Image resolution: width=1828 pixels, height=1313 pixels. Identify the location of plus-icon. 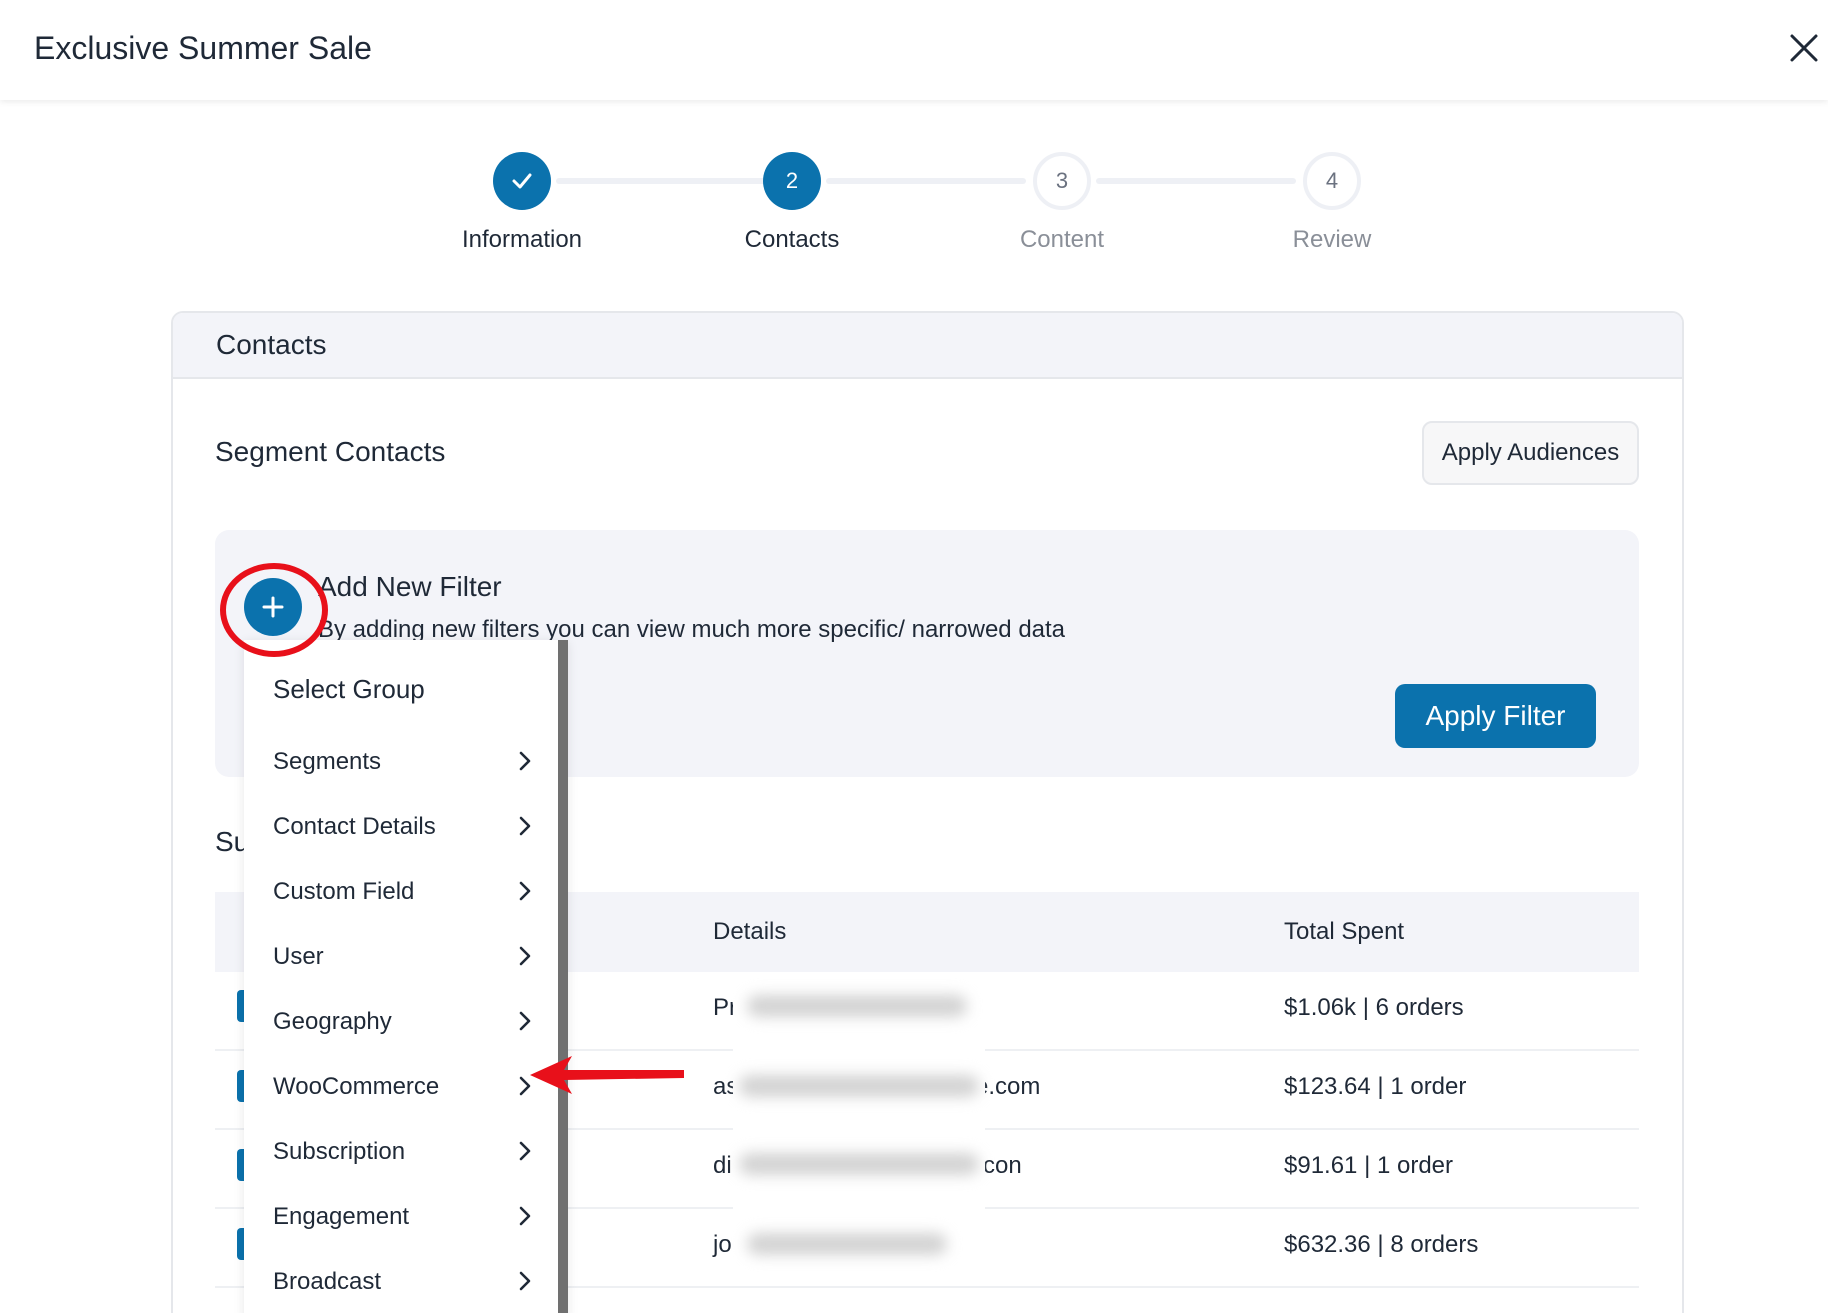
(273, 607).